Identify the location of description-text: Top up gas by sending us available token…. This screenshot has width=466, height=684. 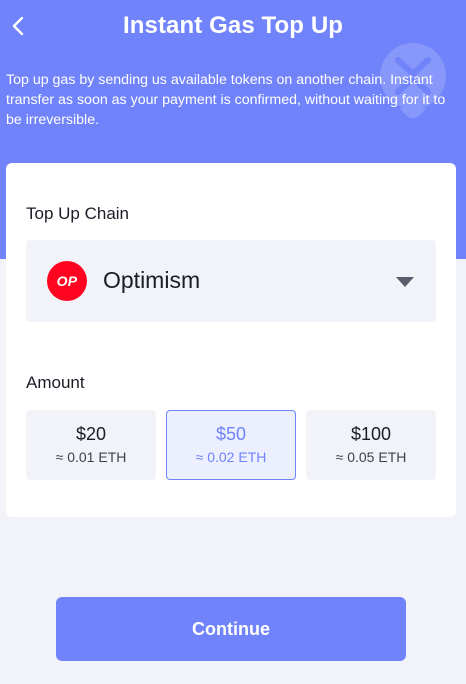
(226, 100).